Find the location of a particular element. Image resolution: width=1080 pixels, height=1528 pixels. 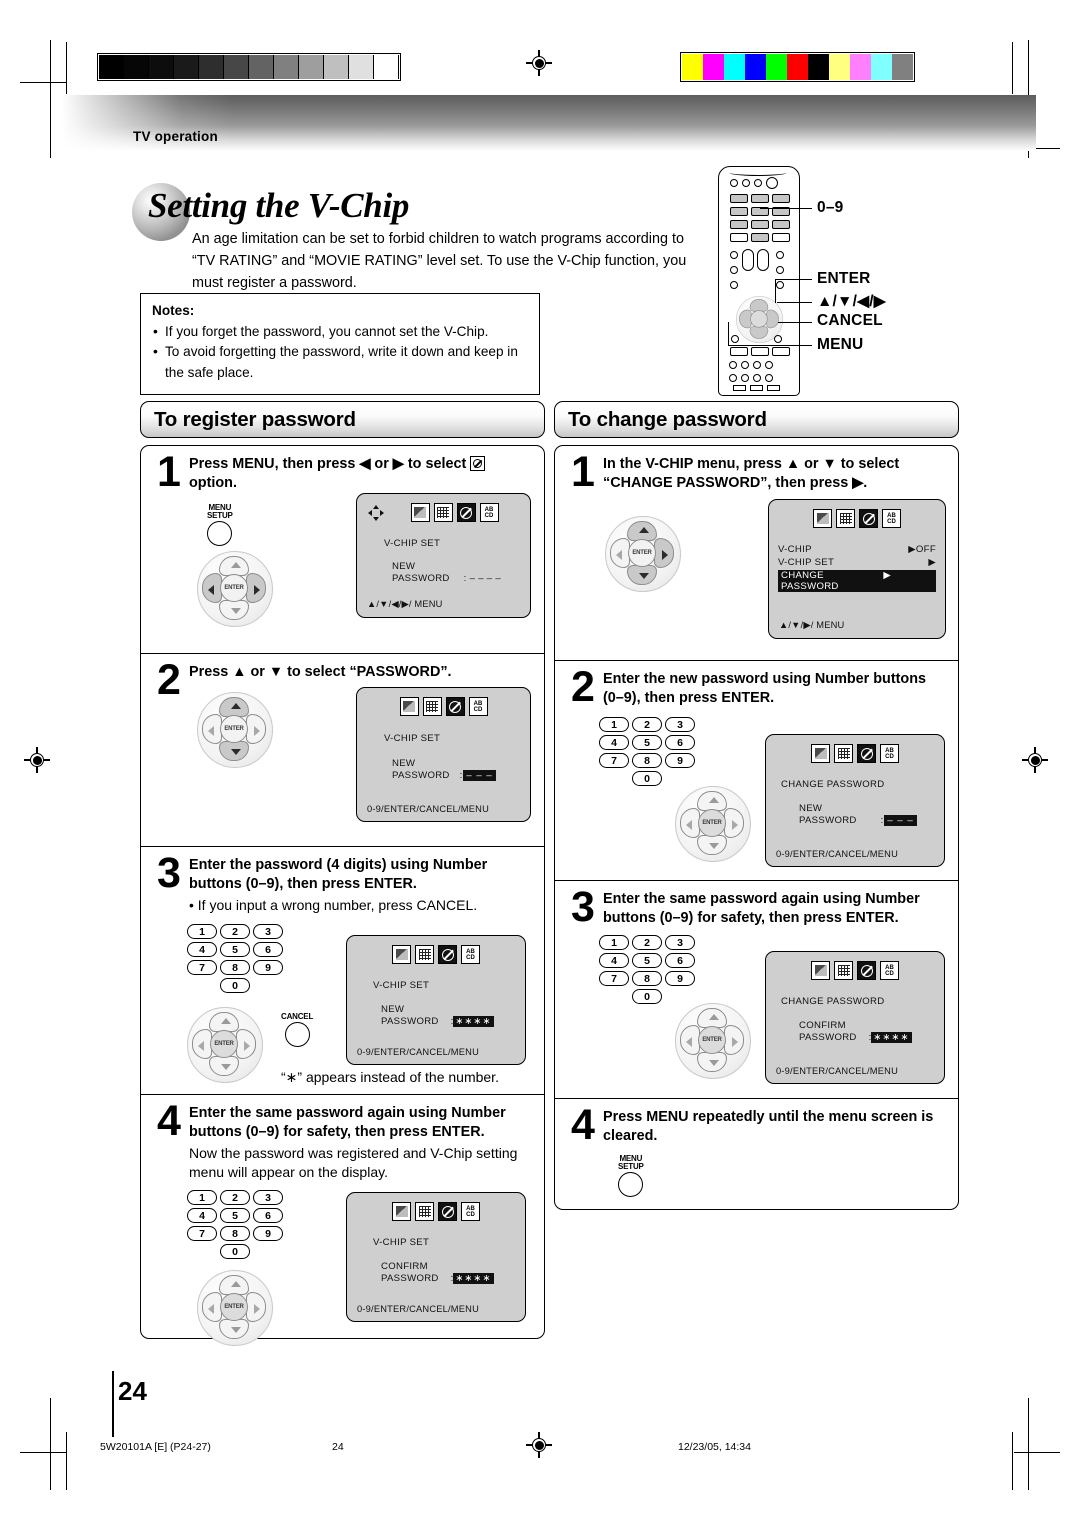

osd-menu-row-selected: CHANGE PASSWORD ▶ is located at coordinates (857, 581).